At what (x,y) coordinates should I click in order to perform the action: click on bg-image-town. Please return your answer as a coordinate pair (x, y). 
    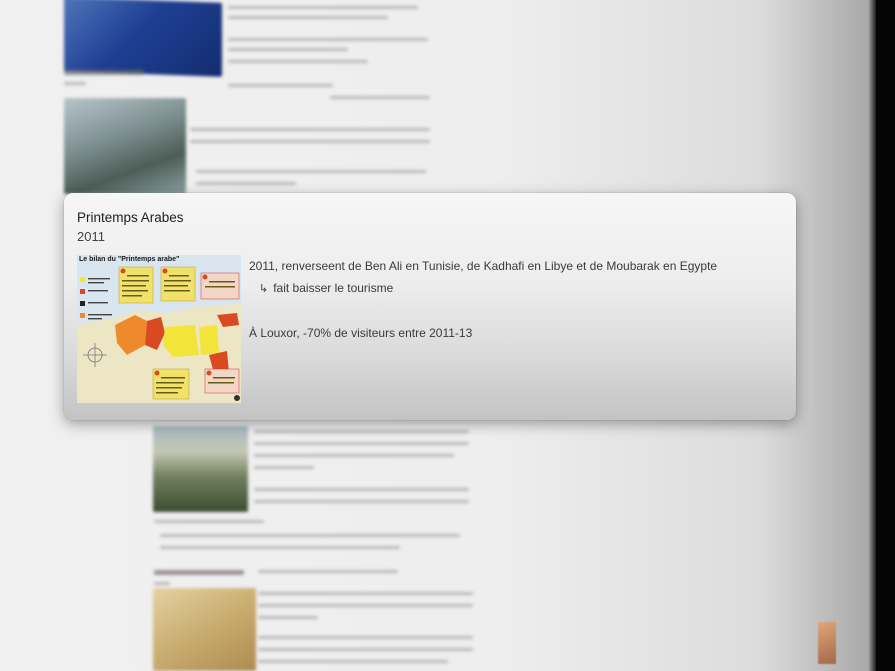
    Looking at the image, I should click on (200, 469).